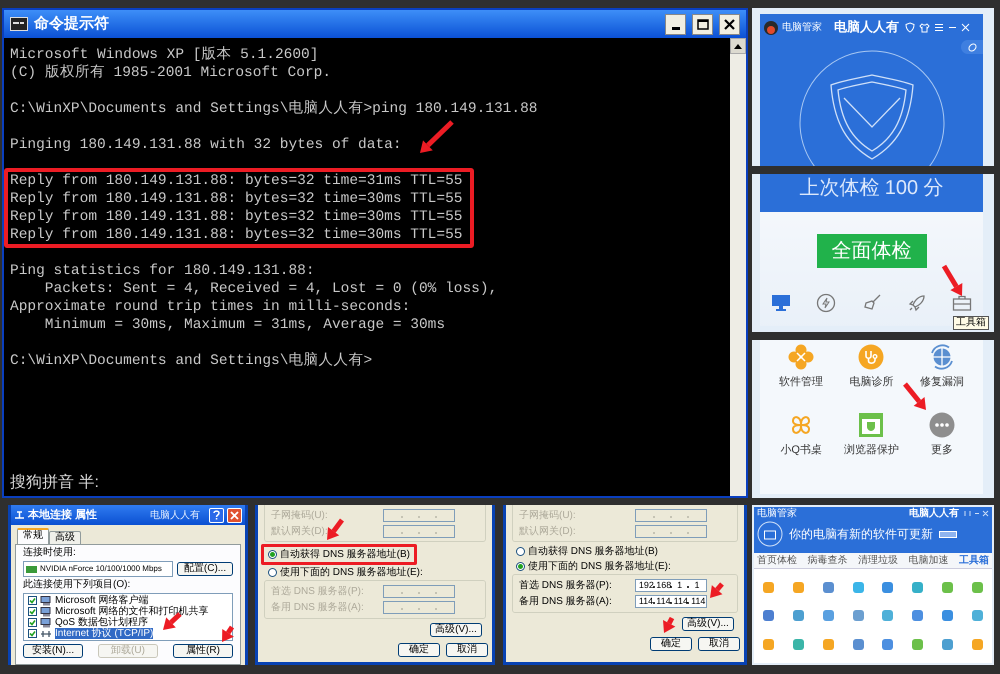 Image resolution: width=1000 pixels, height=674 pixels. What do you see at coordinates (646, 585) in the screenshot?
I see `ip-octet: 192` at bounding box center [646, 585].